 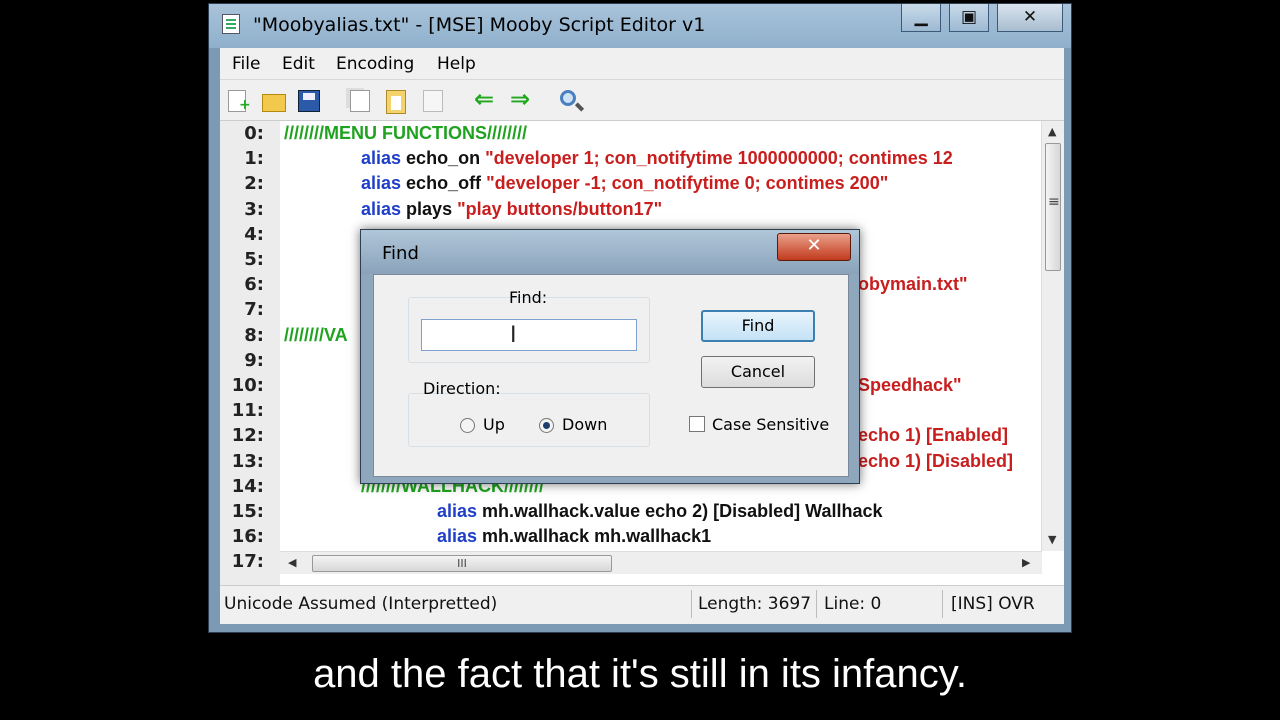 I want to click on menubar: File Edit Encoding Help, so click(x=642, y=64).